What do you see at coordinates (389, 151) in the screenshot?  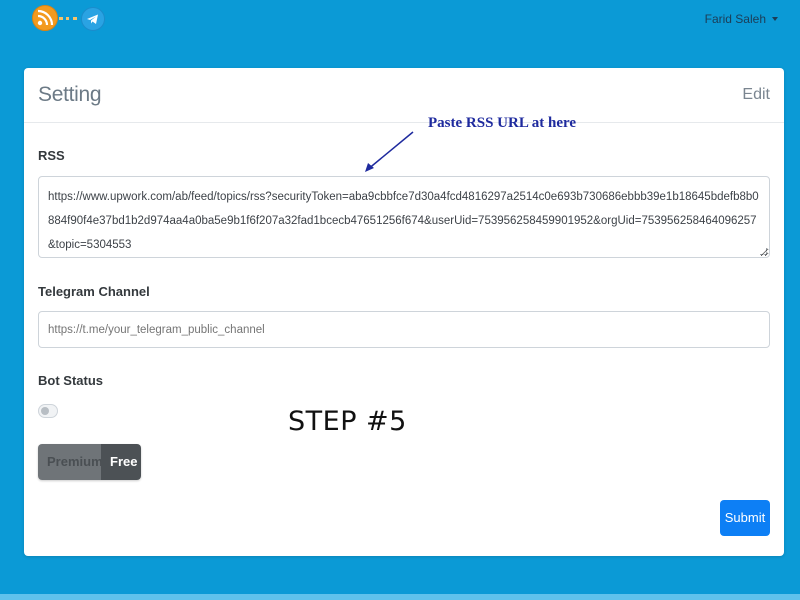 I see `annotation-arrow-icon` at bounding box center [389, 151].